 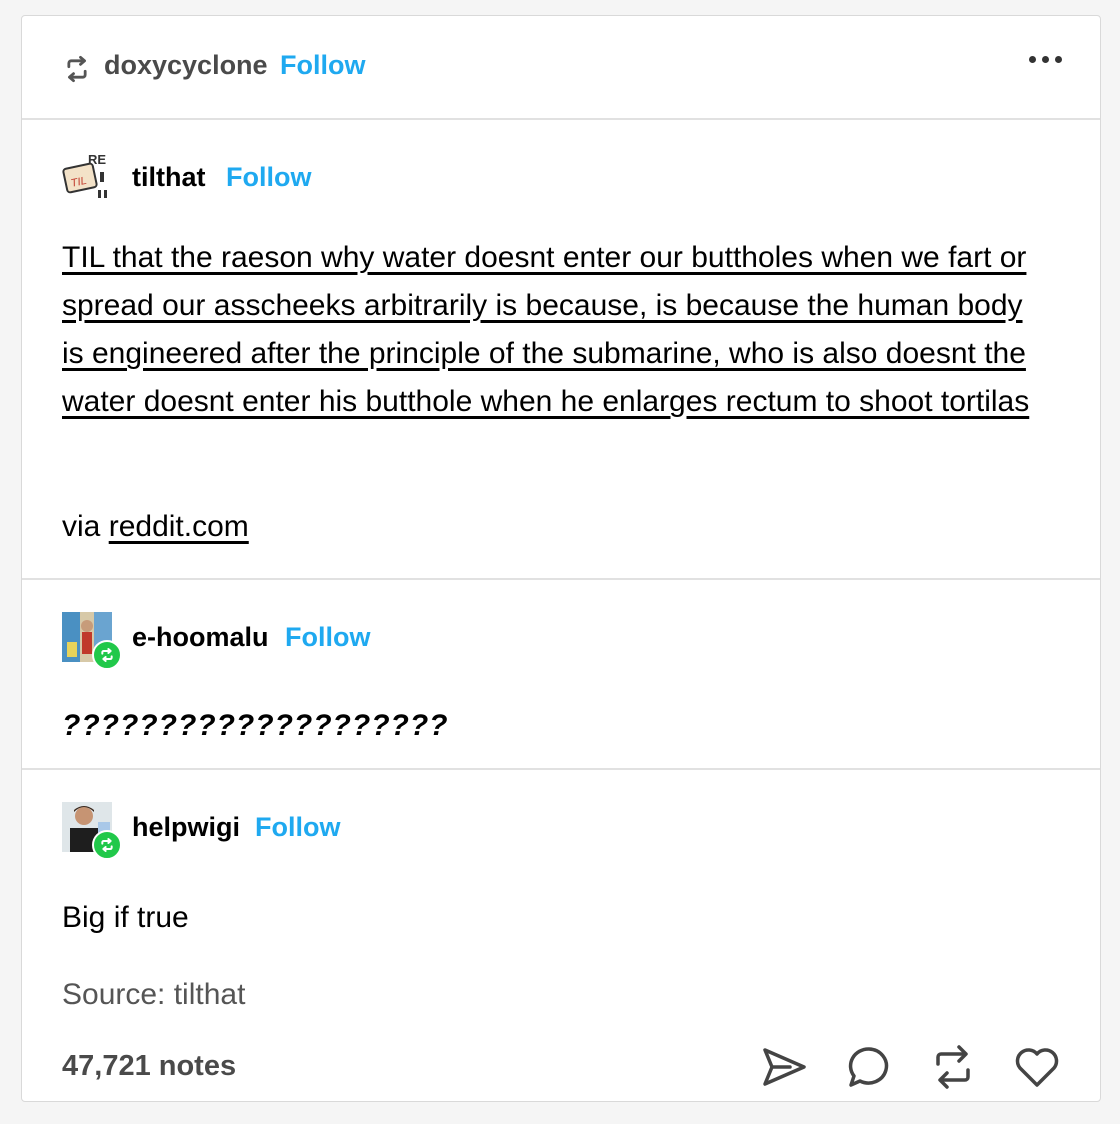 What do you see at coordinates (869, 1067) in the screenshot?
I see `reply-icon` at bounding box center [869, 1067].